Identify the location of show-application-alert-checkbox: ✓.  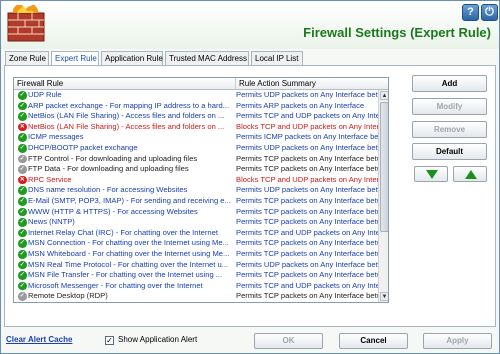
(109, 340).